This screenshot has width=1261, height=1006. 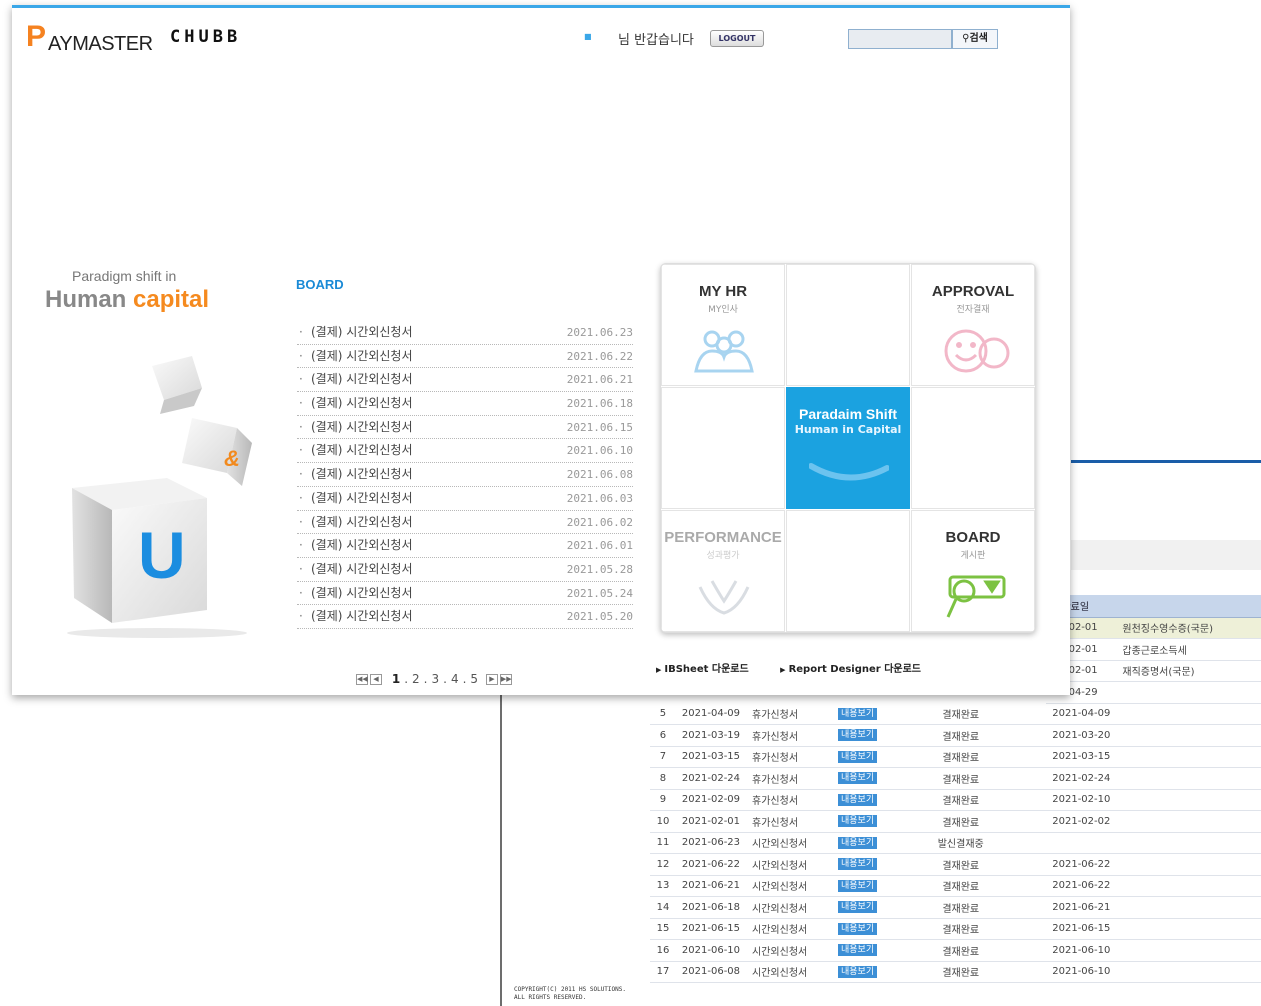 What do you see at coordinates (491, 679) in the screenshot?
I see `next-page-button: ▶` at bounding box center [491, 679].